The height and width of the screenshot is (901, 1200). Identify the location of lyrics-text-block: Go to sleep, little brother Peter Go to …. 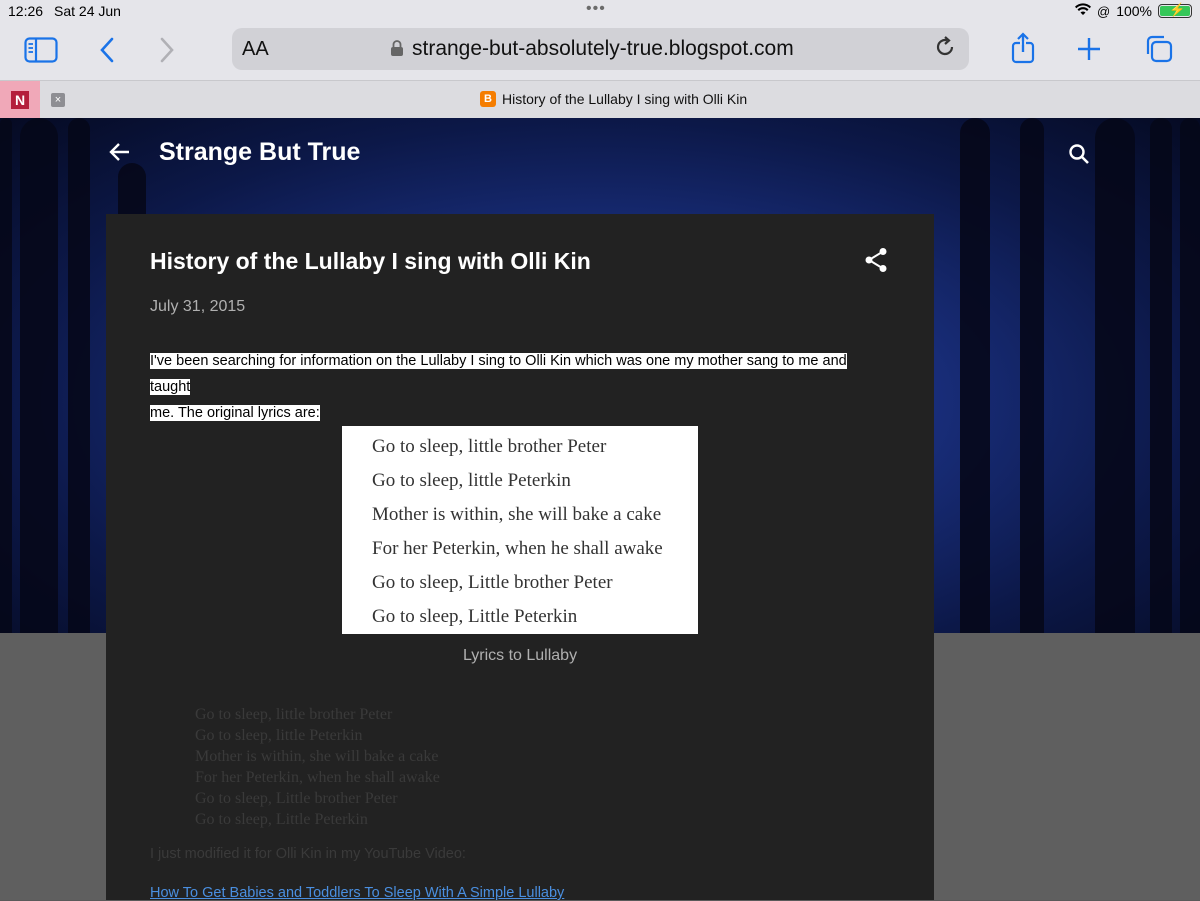
(317, 767).